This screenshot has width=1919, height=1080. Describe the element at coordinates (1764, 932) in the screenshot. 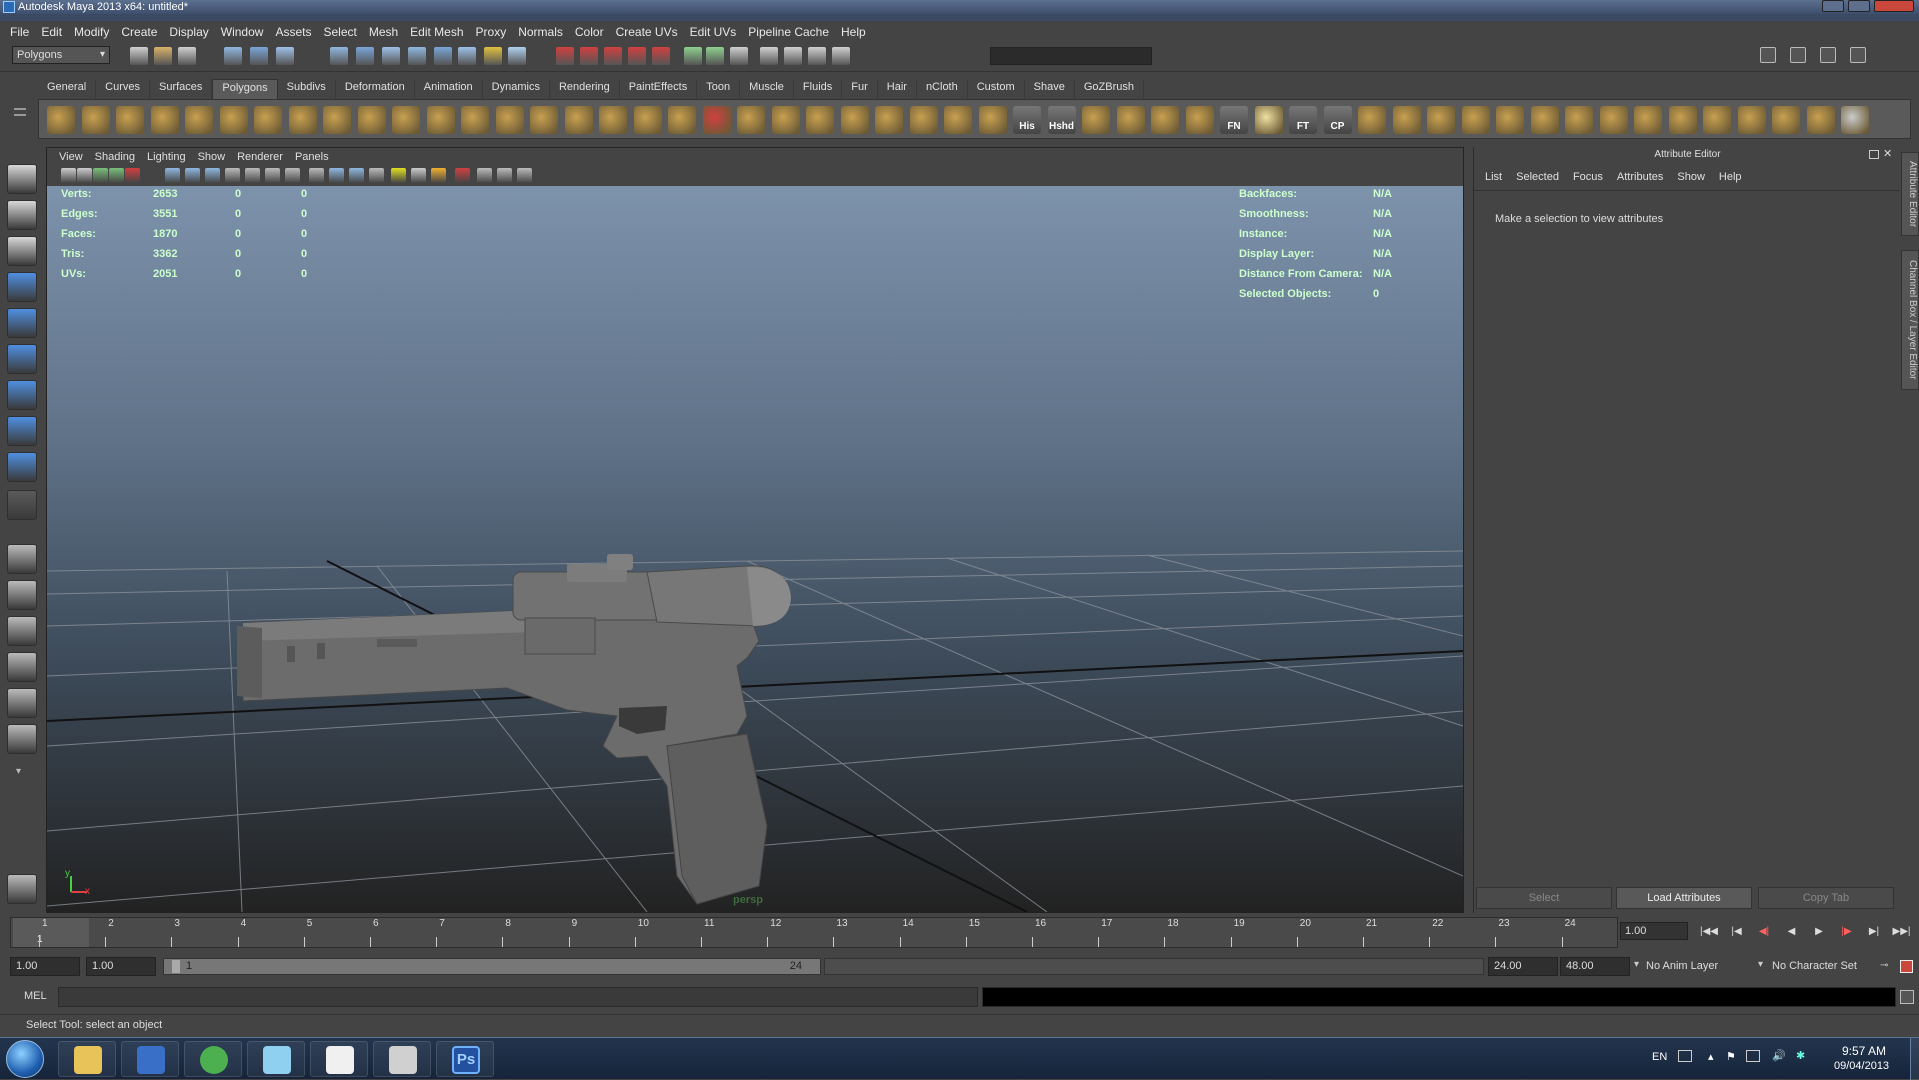

I see `playback-button-icon: ◀|` at that location.